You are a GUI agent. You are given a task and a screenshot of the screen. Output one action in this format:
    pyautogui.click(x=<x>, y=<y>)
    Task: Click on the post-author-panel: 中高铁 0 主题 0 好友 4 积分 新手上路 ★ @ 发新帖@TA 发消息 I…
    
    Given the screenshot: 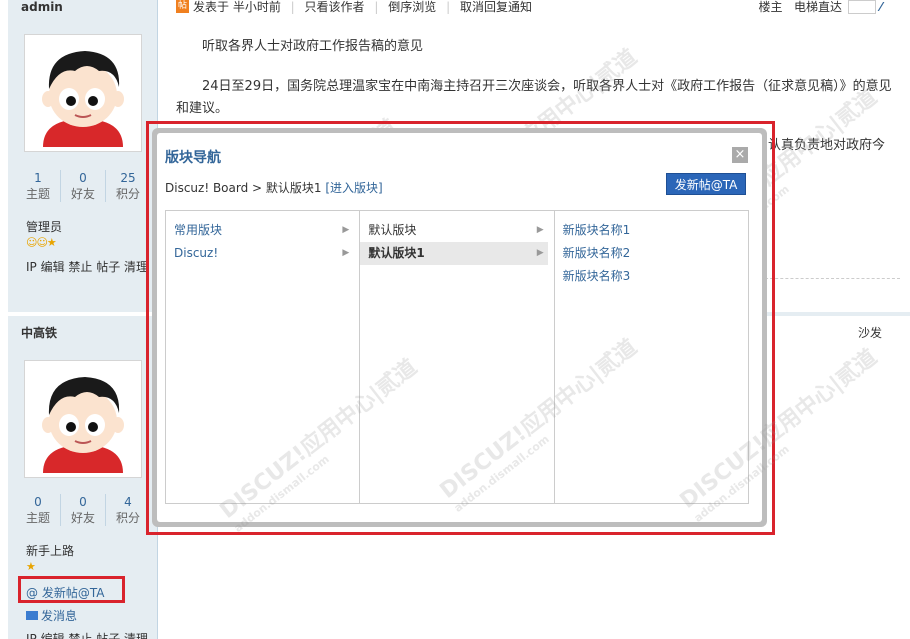 What is the action you would take?
    pyautogui.click(x=83, y=477)
    